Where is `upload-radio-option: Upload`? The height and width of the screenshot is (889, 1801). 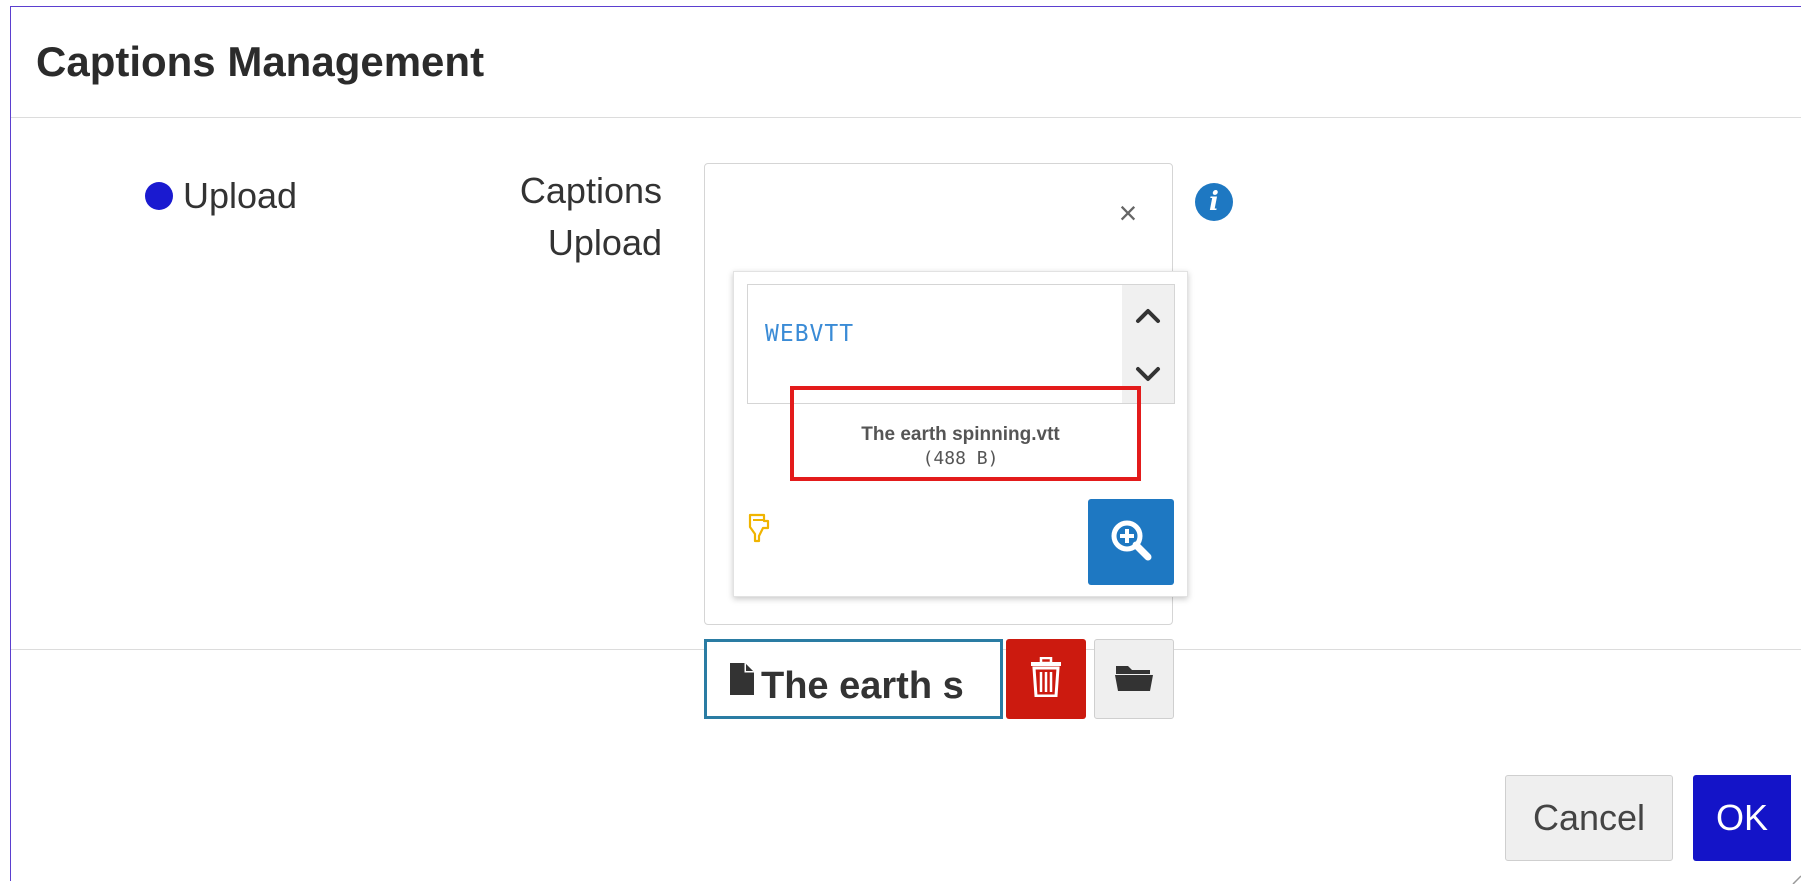 upload-radio-option: Upload is located at coordinates (221, 196).